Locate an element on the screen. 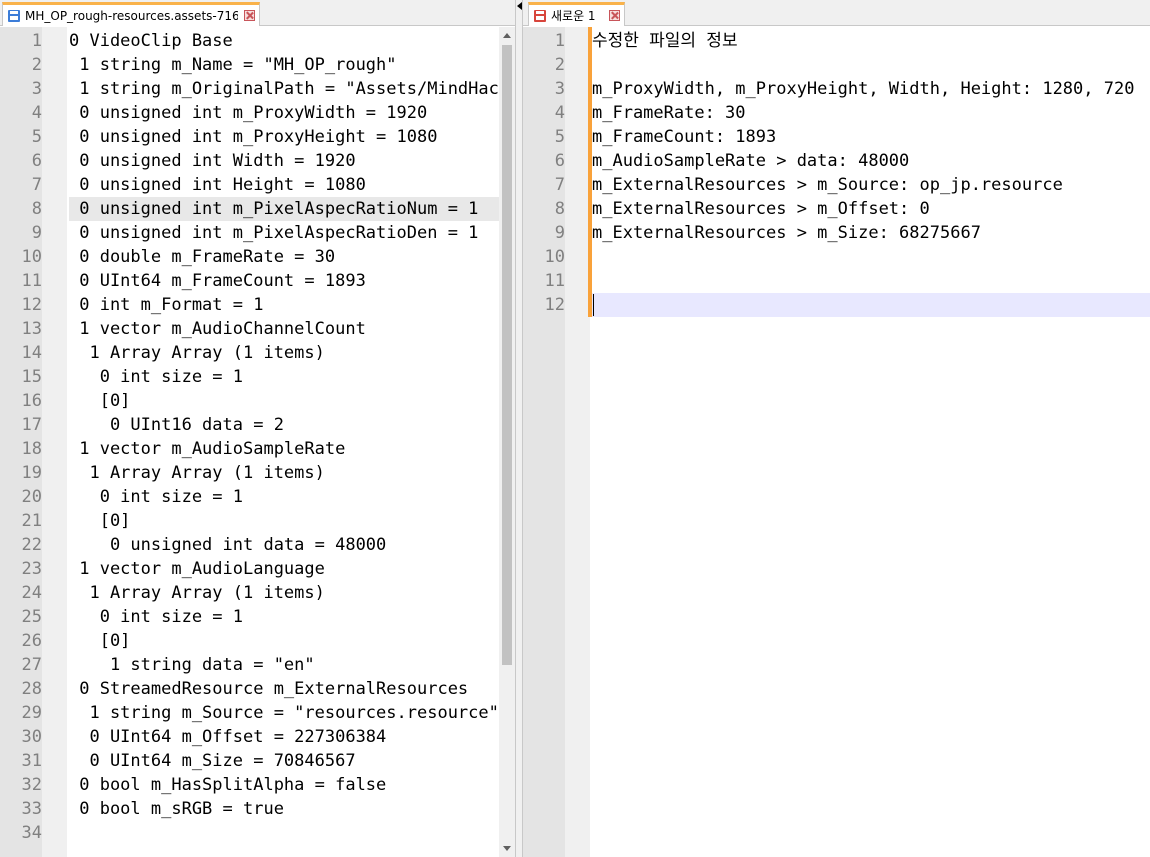 The image size is (1150, 857). line-number: 9 is located at coordinates (559, 233).